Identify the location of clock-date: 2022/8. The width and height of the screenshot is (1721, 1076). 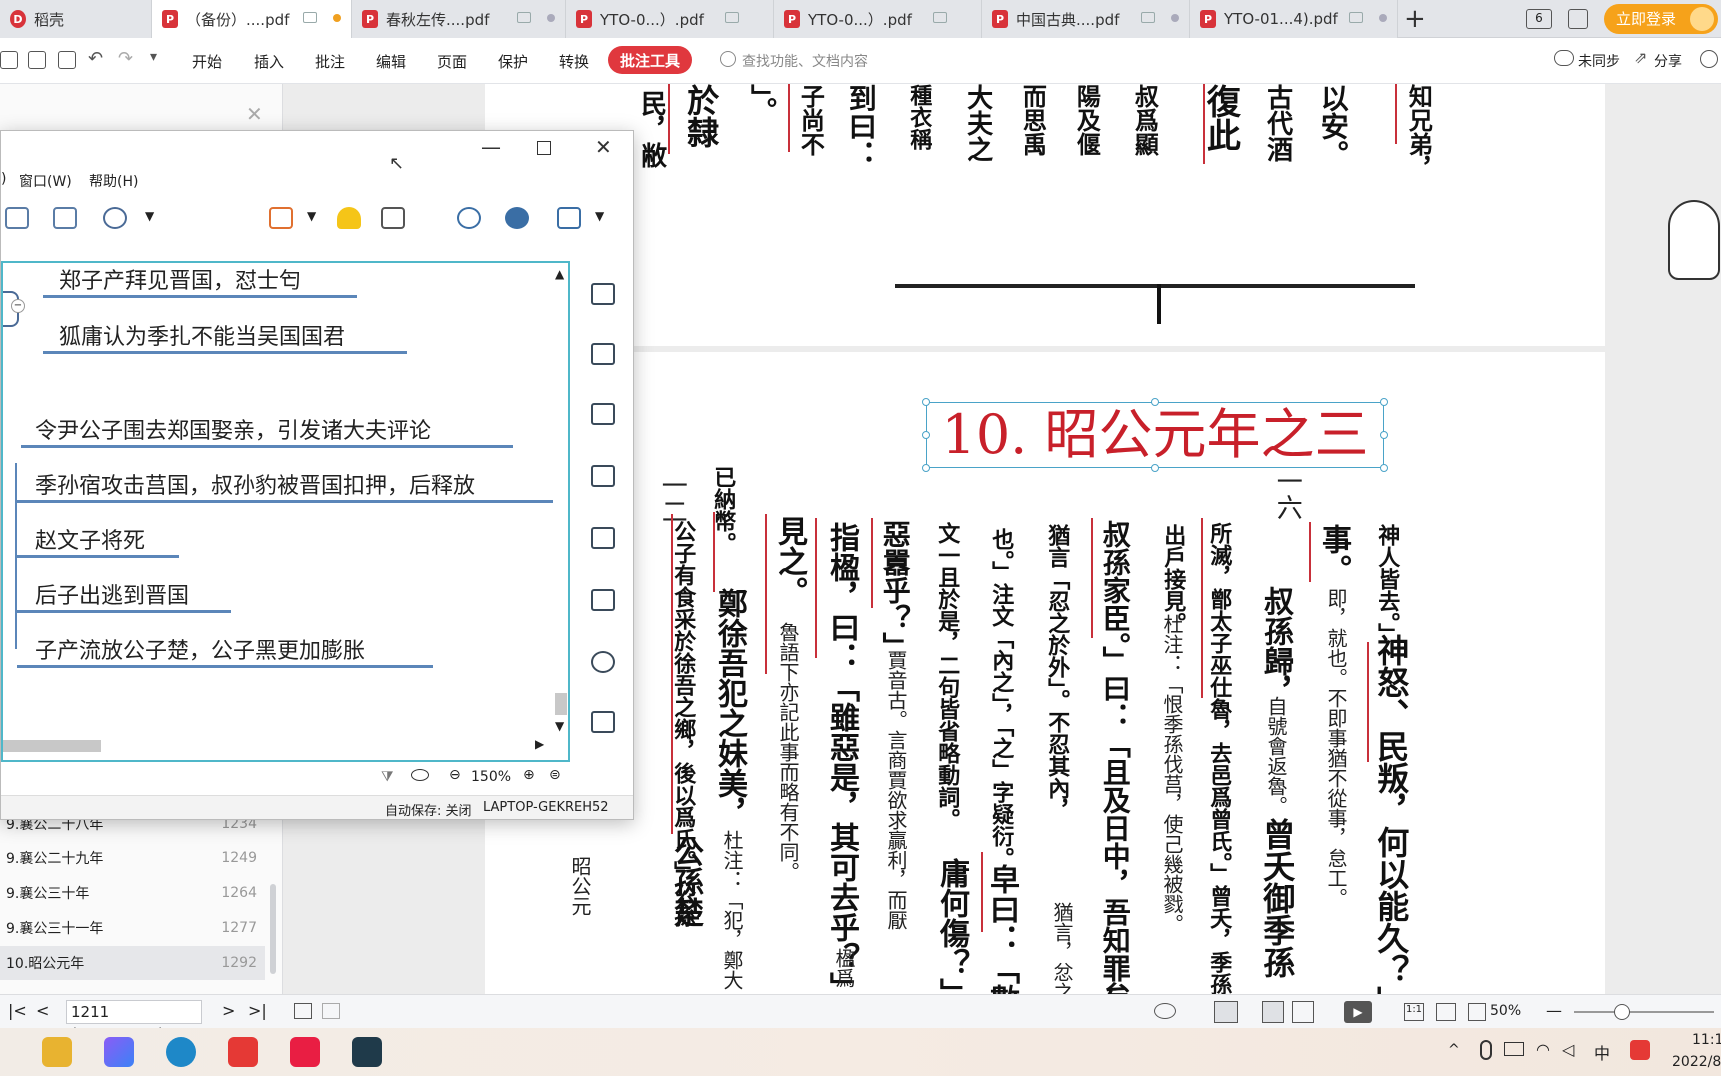
(1696, 1062).